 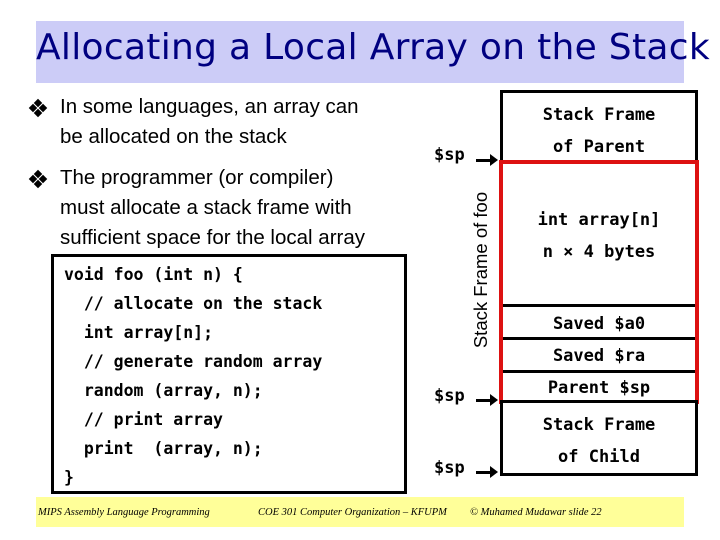 What do you see at coordinates (599, 388) in the screenshot?
I see `parent-sp-cell: Parent $sp` at bounding box center [599, 388].